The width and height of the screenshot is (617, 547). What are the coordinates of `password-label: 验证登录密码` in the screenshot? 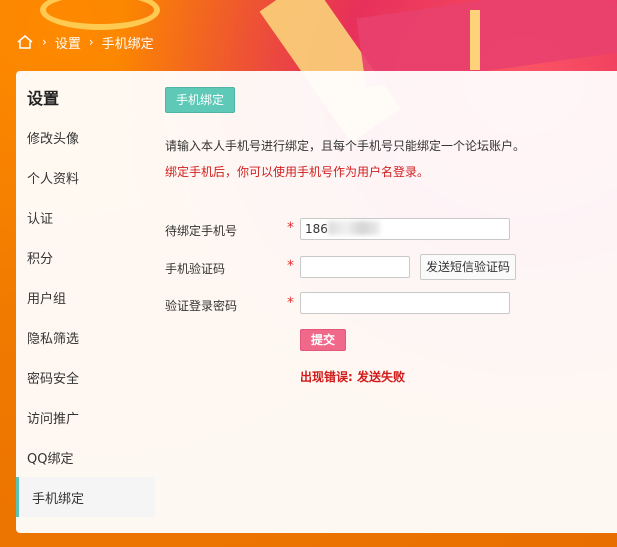 It's located at (201, 306).